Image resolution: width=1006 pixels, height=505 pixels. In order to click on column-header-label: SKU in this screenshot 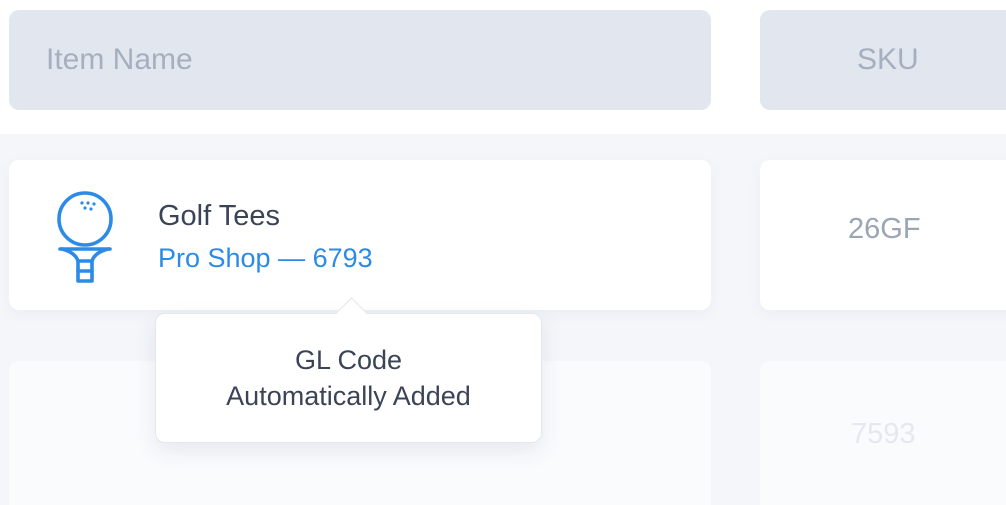, I will do `click(888, 59)`.